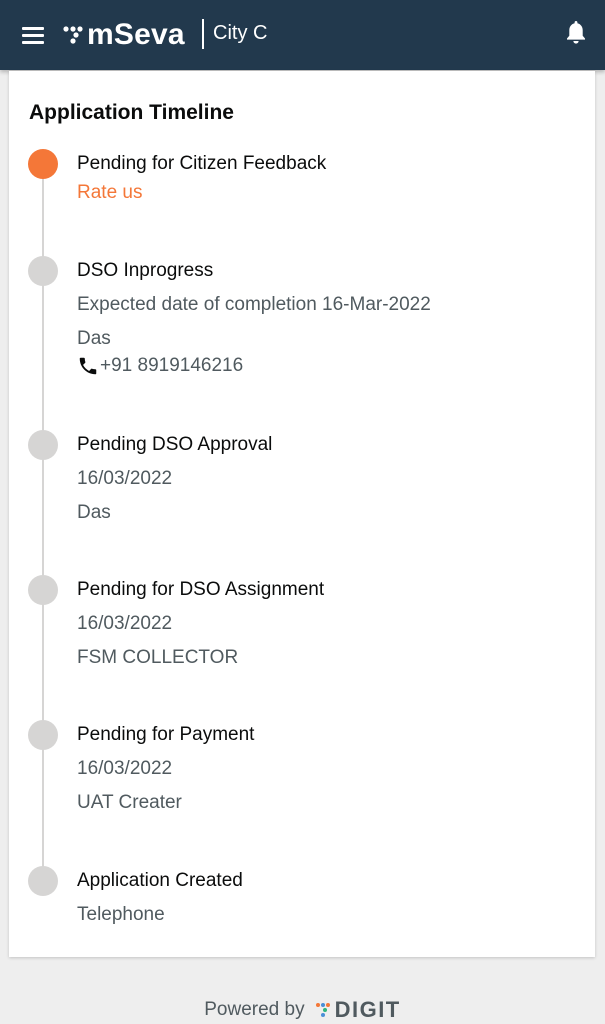 Image resolution: width=605 pixels, height=1024 pixels. What do you see at coordinates (129, 802) in the screenshot?
I see `step-detail: UAT Creater` at bounding box center [129, 802].